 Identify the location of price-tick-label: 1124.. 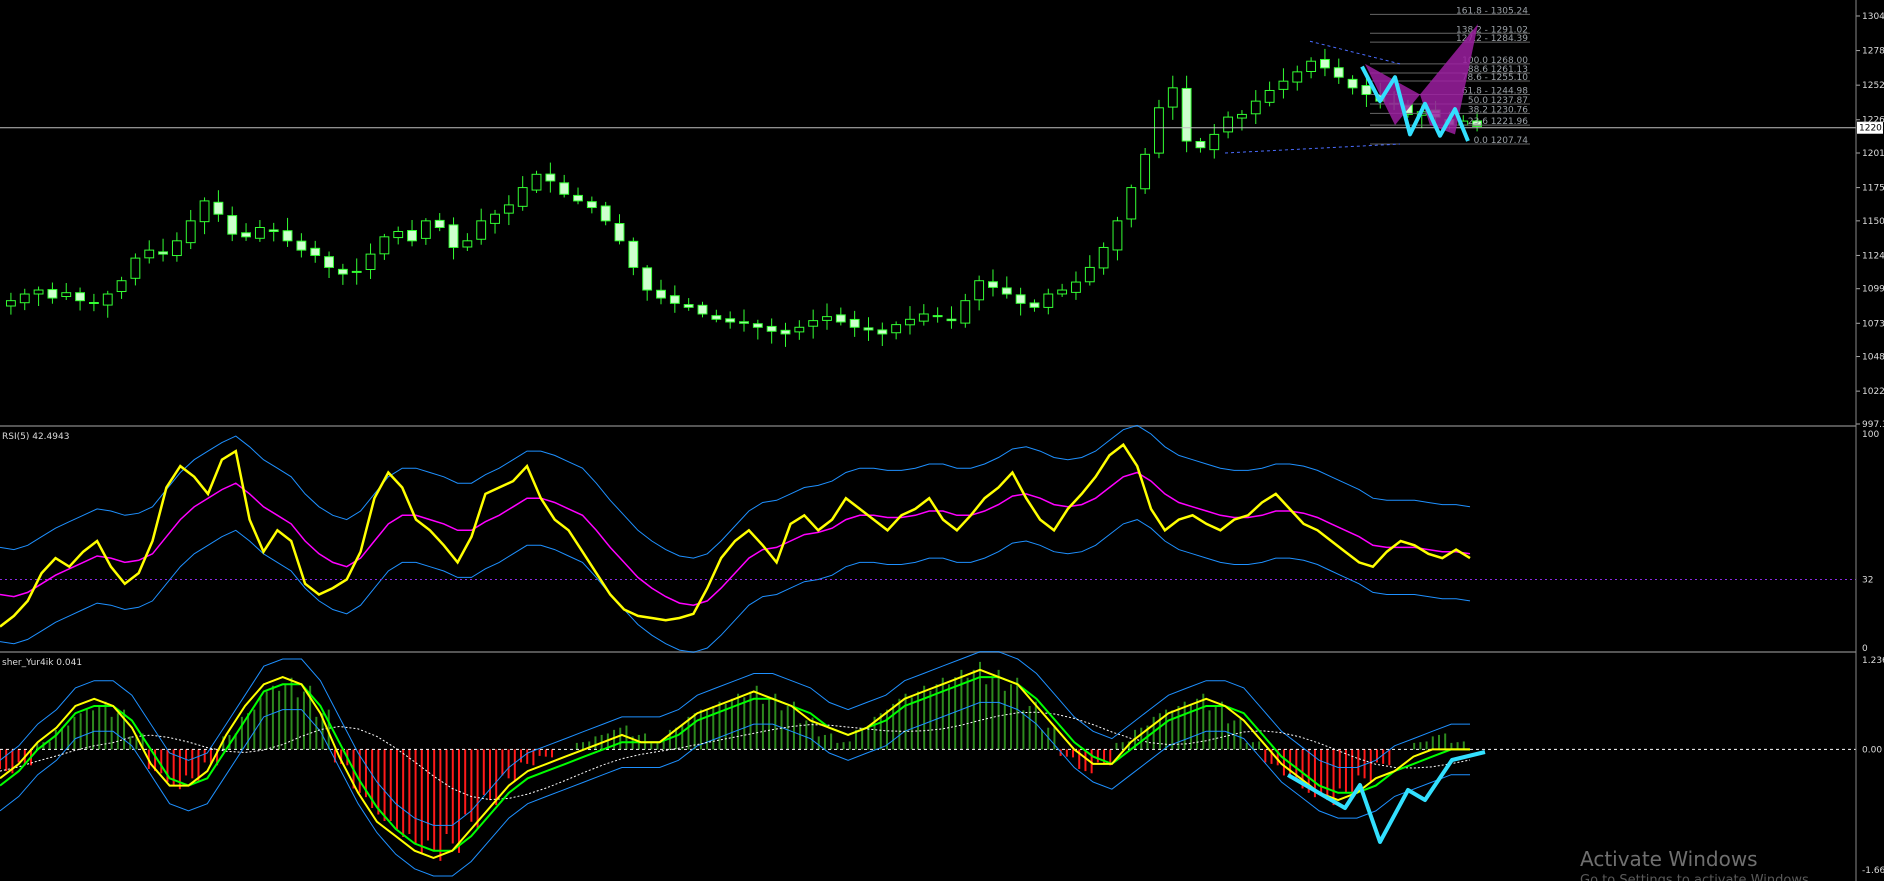
(1873, 256).